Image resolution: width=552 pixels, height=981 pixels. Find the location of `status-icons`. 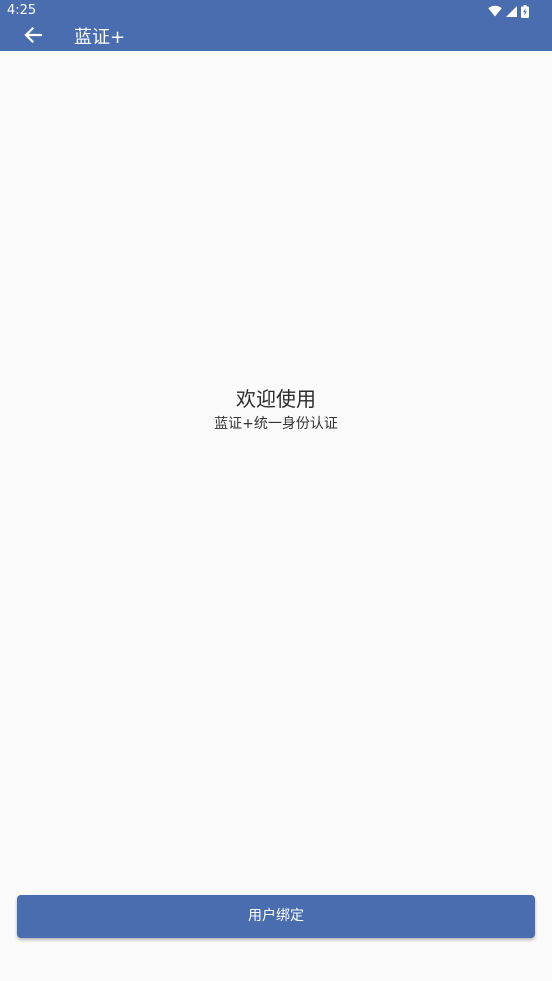

status-icons is located at coordinates (508, 11).